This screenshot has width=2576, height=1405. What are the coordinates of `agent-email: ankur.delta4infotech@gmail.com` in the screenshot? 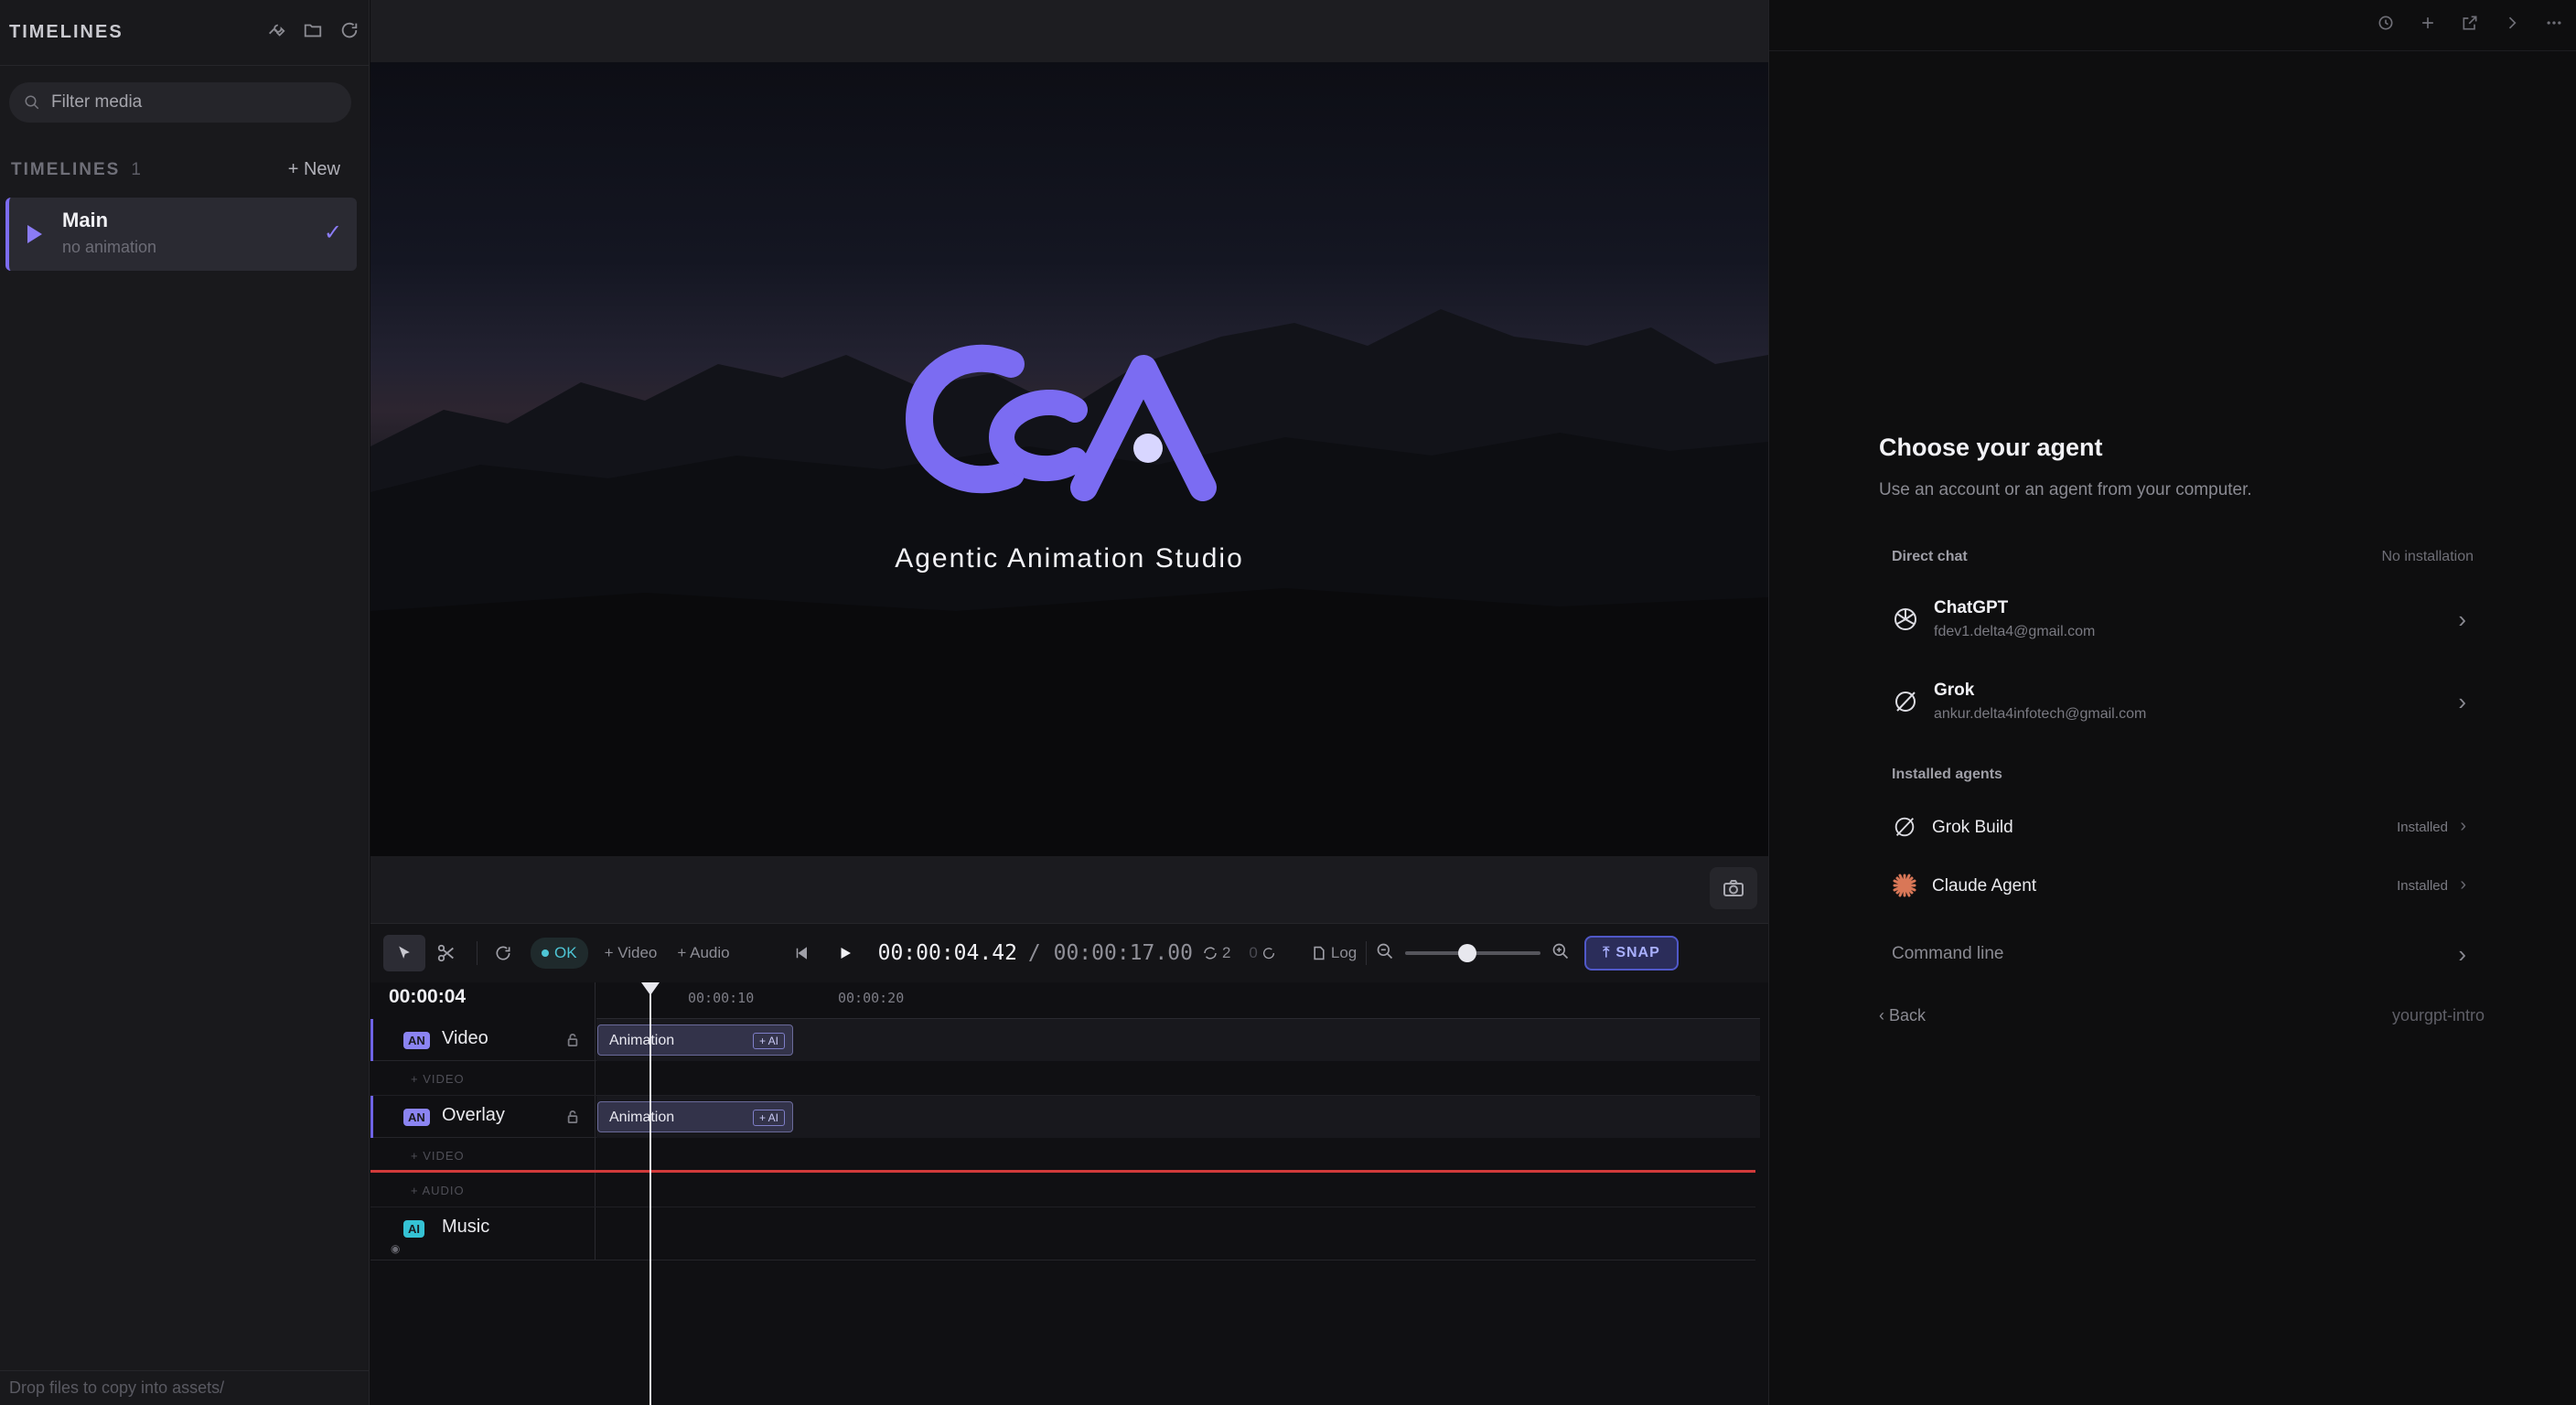 It's located at (2041, 714).